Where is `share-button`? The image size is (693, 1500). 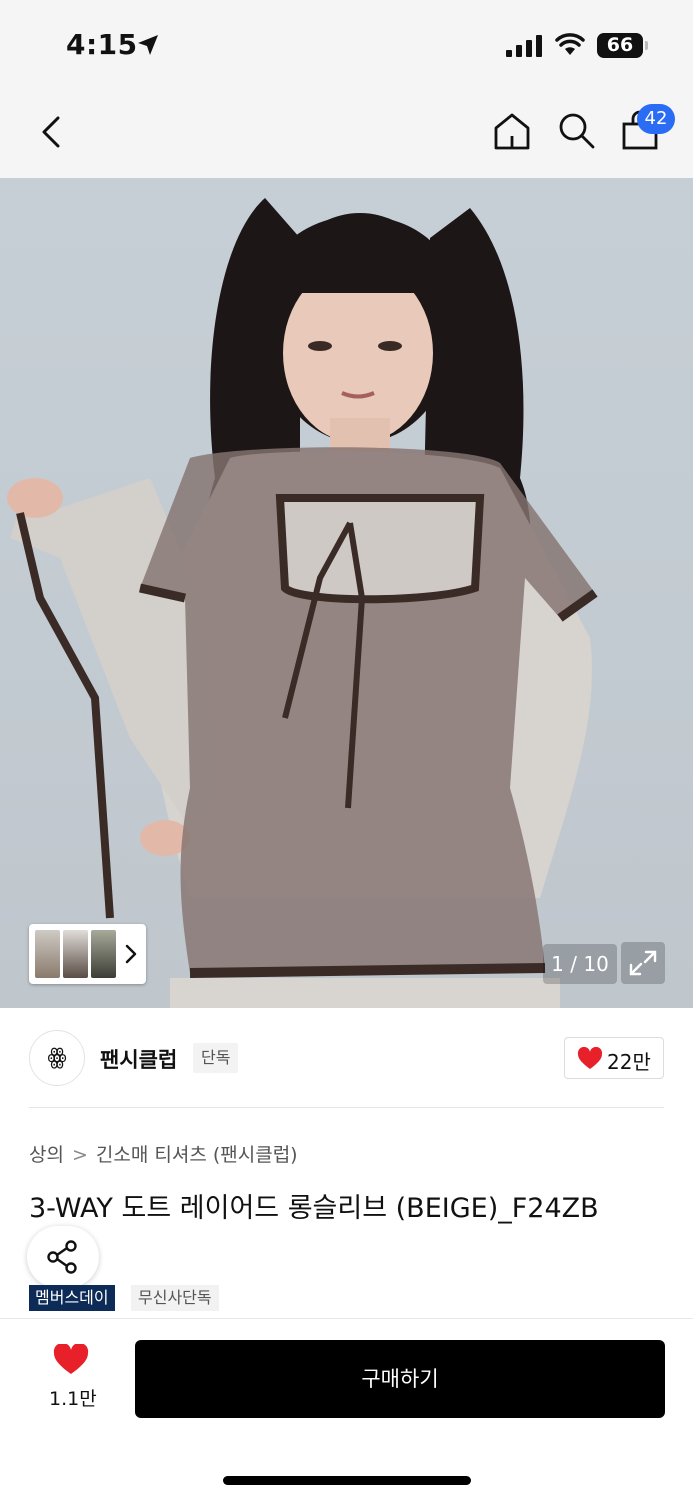
share-button is located at coordinates (63, 1257).